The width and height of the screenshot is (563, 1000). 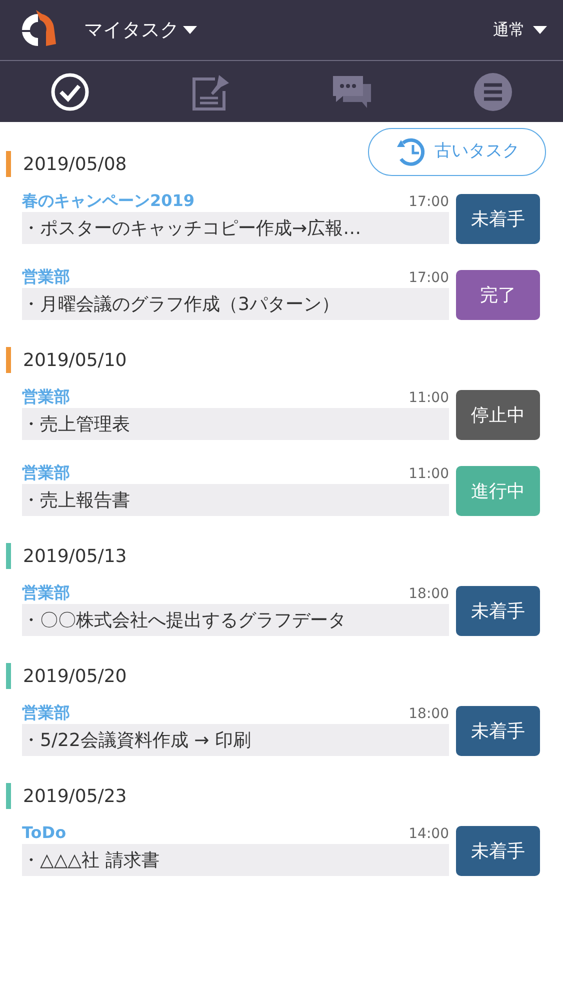 I want to click on task-title: ・〇〇株式会社へ提出するグラフデータ, so click(x=235, y=620).